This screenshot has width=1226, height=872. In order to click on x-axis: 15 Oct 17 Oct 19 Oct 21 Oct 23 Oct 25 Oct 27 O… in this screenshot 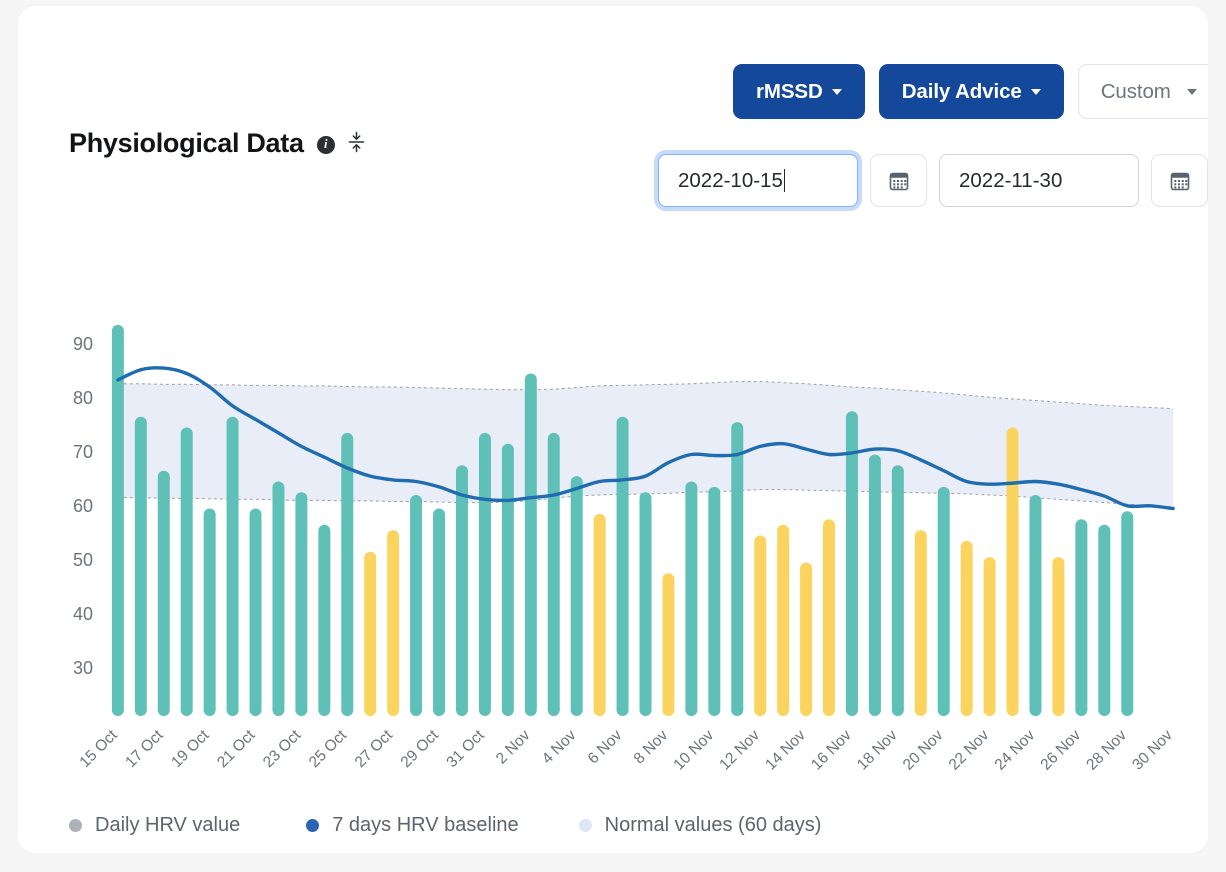, I will do `click(626, 749)`.